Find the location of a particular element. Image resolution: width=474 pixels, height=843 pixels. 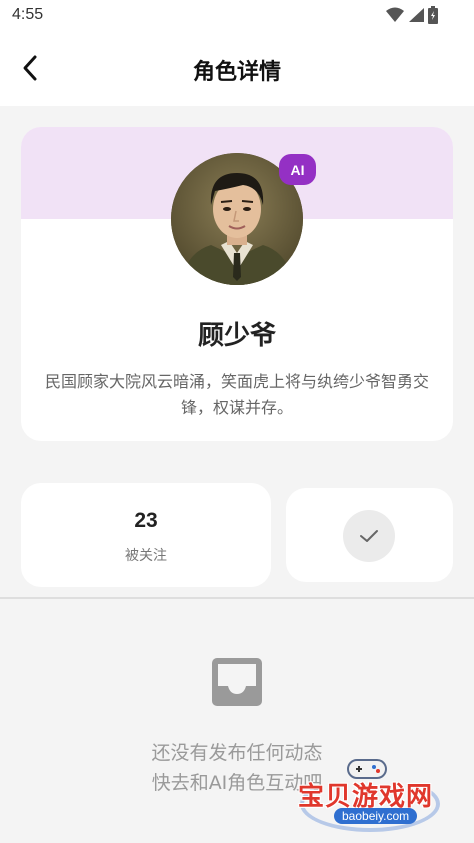

watermark: 宝贝游戏网 baobeiy.com is located at coordinates (371, 795).